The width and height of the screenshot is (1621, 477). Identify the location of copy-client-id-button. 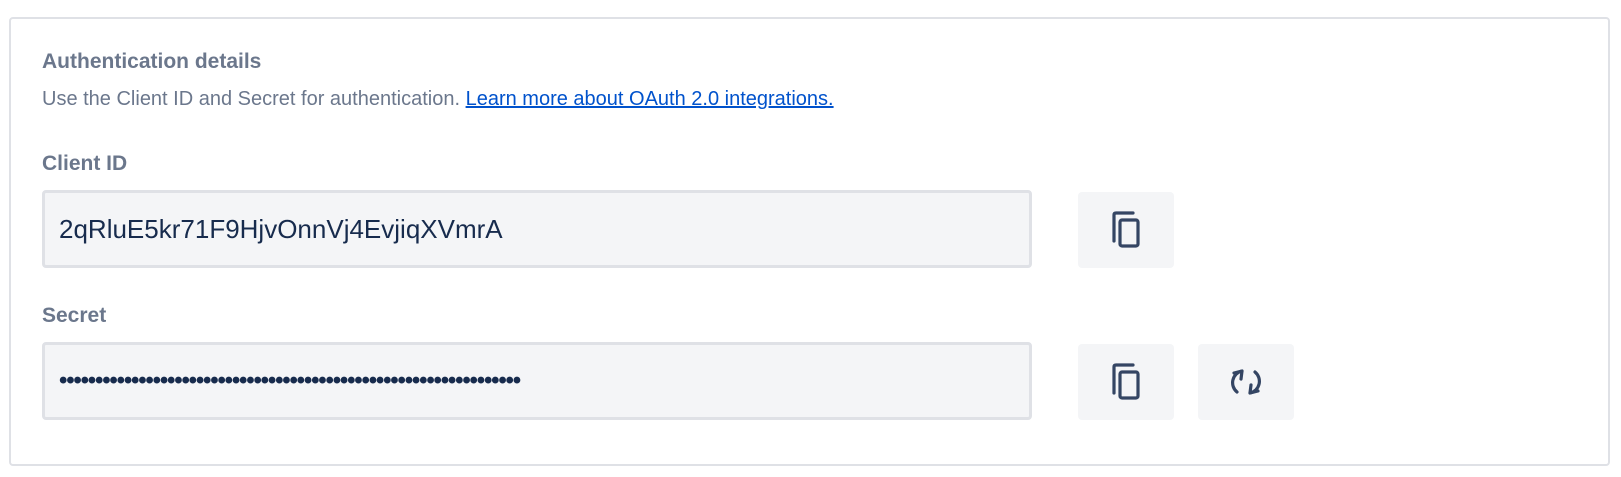
(1126, 230).